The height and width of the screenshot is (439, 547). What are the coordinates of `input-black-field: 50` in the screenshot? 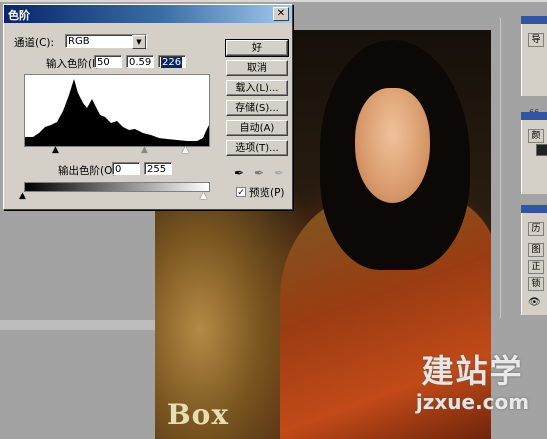 It's located at (108, 61).